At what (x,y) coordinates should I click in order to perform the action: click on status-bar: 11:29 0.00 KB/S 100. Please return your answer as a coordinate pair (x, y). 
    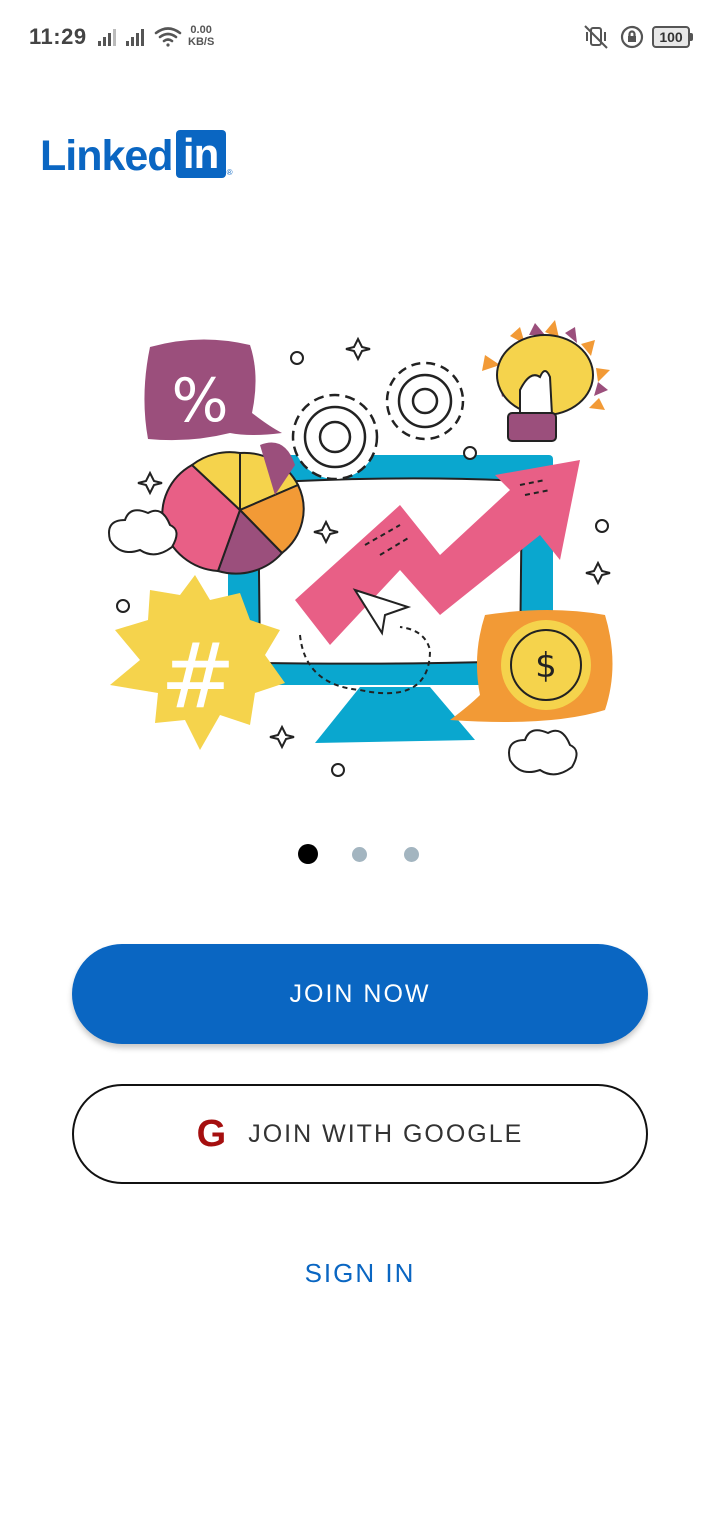
    Looking at the image, I should click on (360, 38).